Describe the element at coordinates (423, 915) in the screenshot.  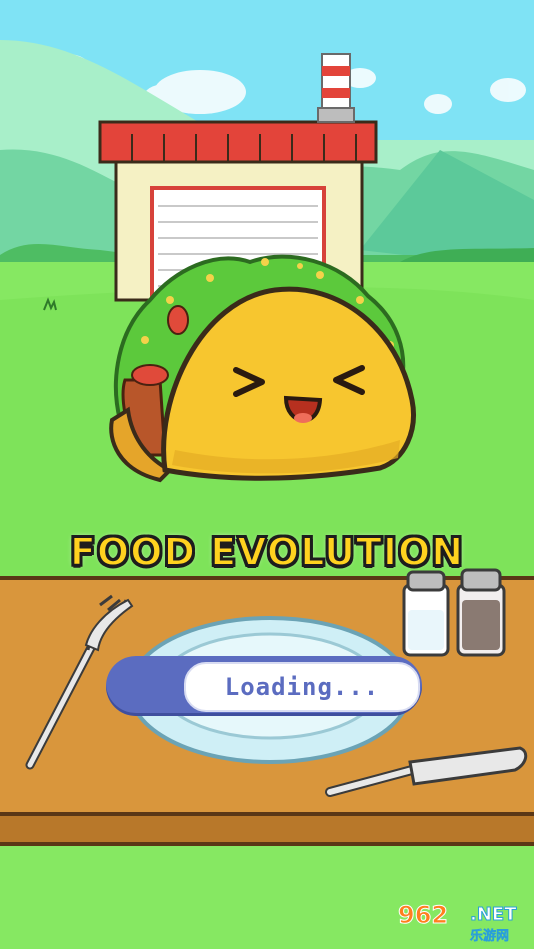
I see `watermark-number: 962` at that location.